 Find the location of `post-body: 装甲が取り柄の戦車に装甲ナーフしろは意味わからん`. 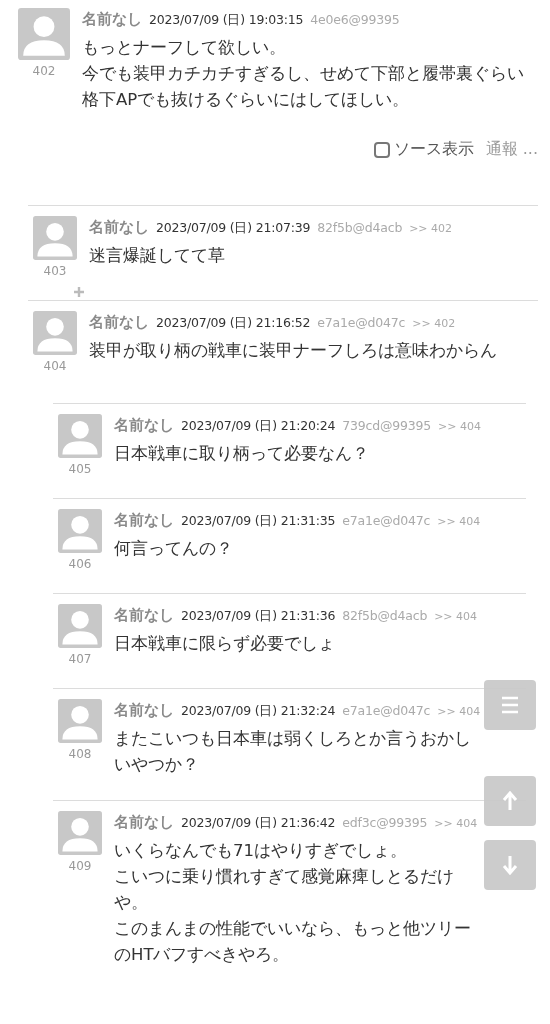

post-body: 装甲が取り柄の戦車に装甲ナーフしろは意味わからん is located at coordinates (293, 351).